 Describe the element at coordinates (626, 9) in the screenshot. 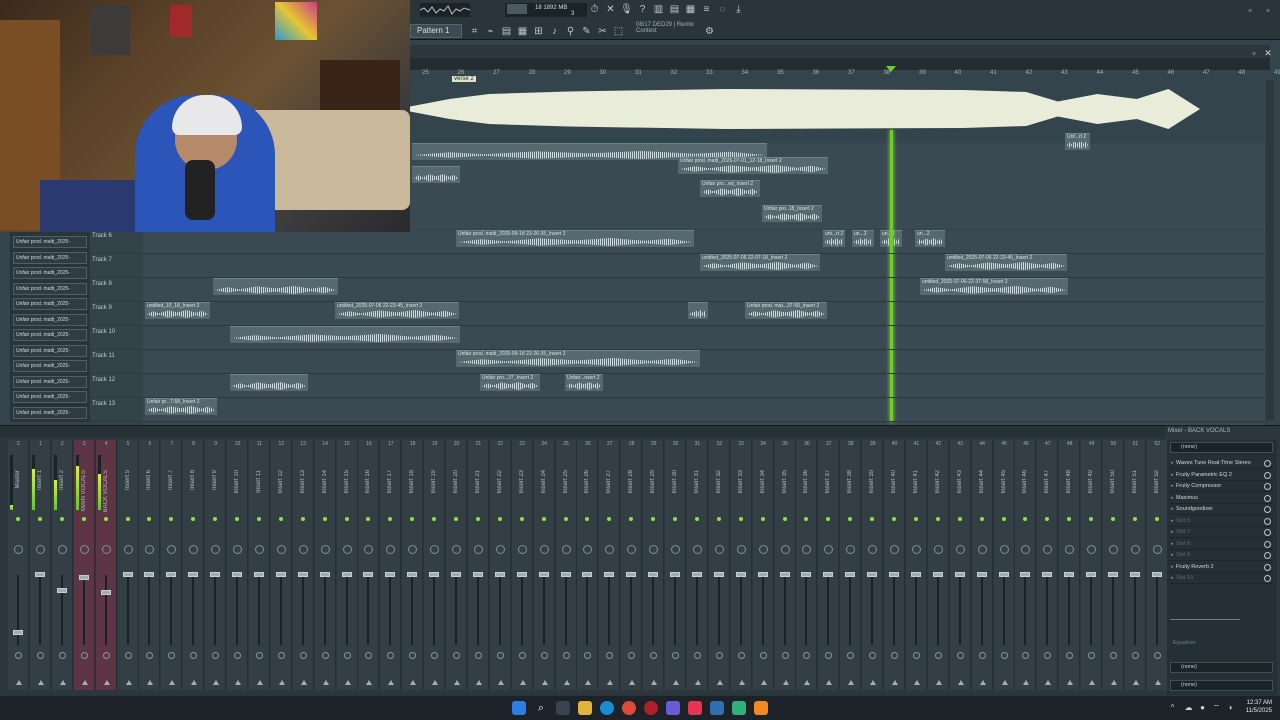

I see `mic-icon: 🎙` at that location.